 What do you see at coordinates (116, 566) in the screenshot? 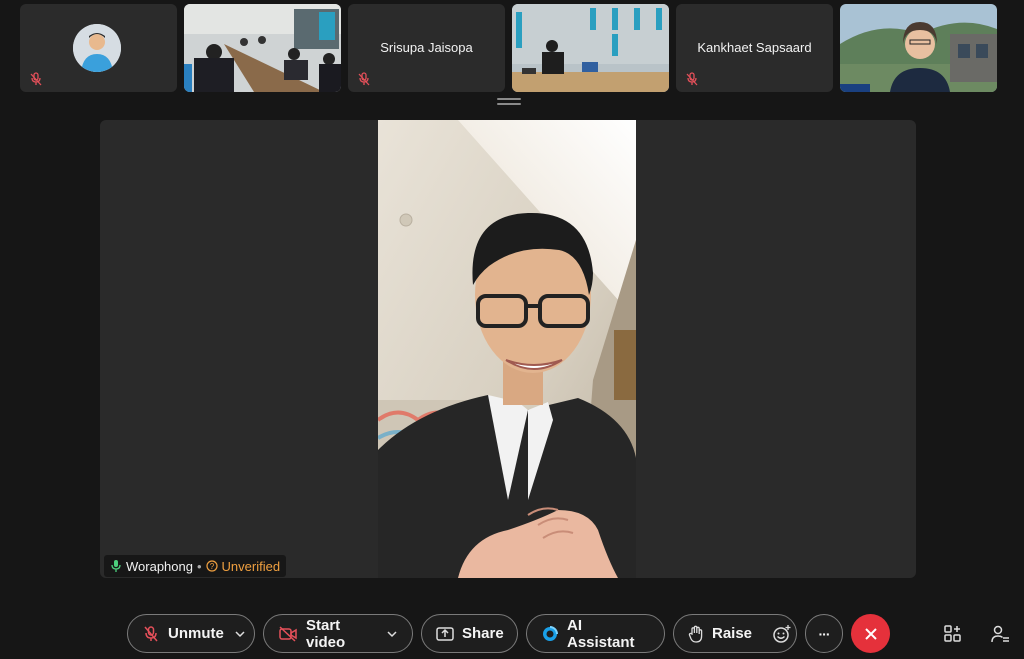
I see `mic-active-icon` at bounding box center [116, 566].